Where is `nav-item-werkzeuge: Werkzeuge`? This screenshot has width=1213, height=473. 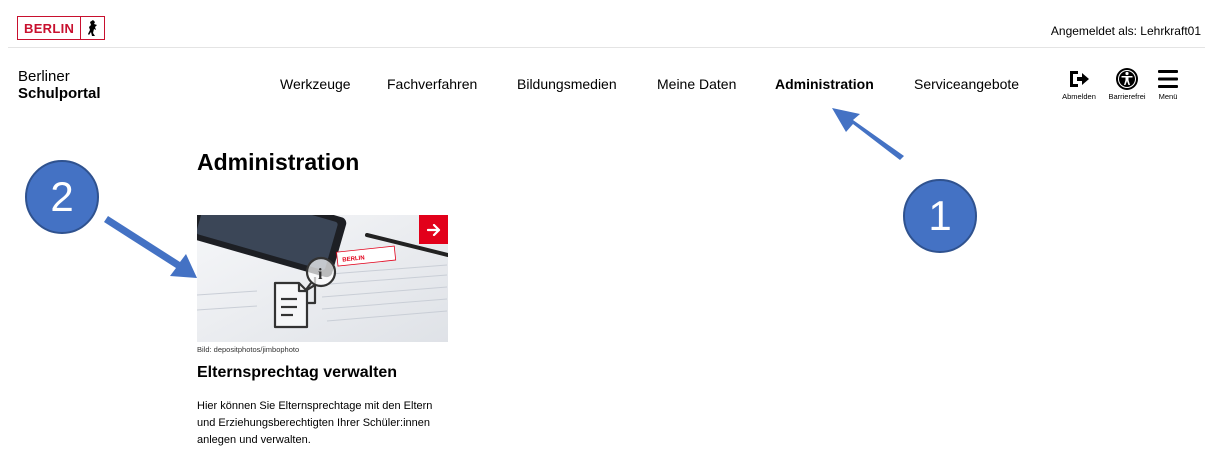
nav-item-werkzeuge: Werkzeuge is located at coordinates (315, 84).